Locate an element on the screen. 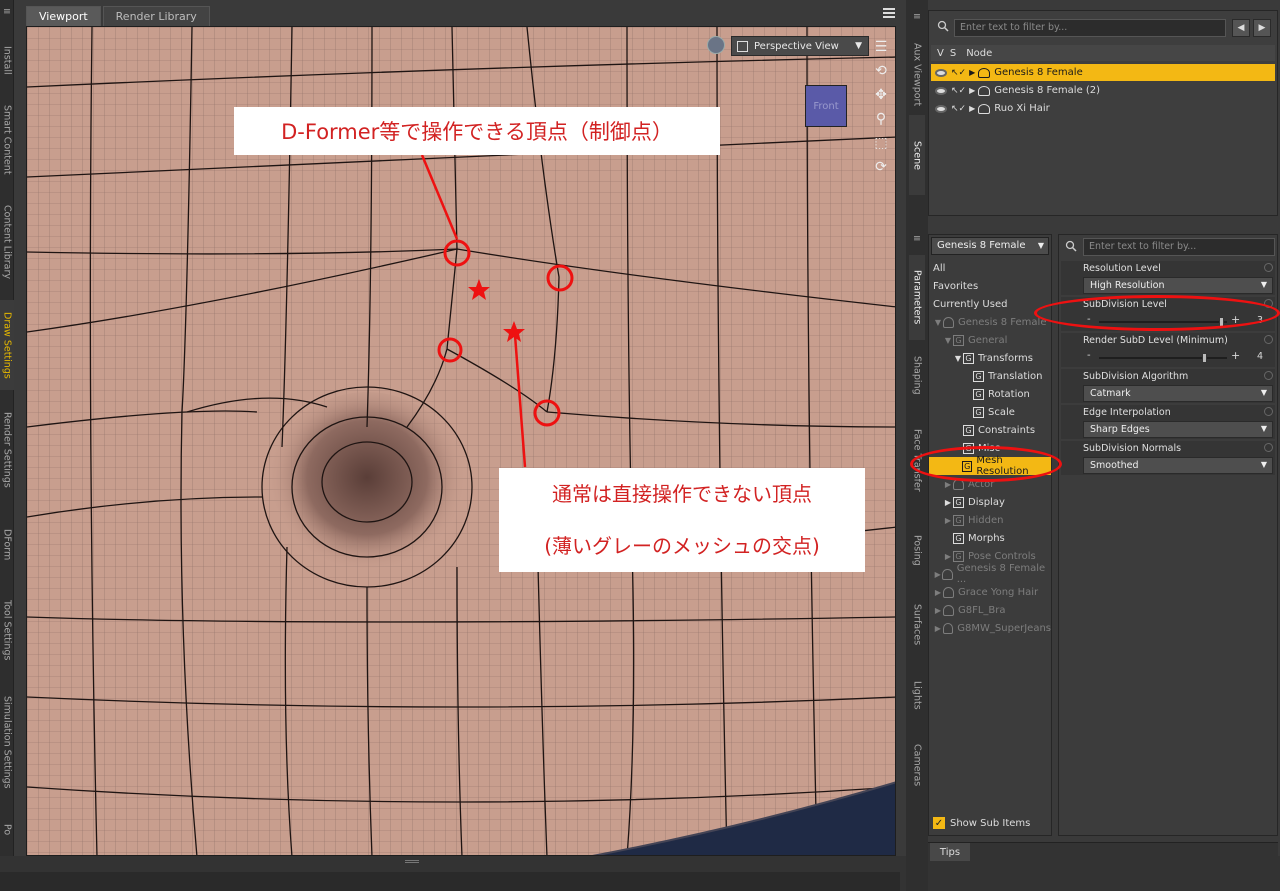 The width and height of the screenshot is (1280, 891). tab-dform: DForm is located at coordinates (7, 545).